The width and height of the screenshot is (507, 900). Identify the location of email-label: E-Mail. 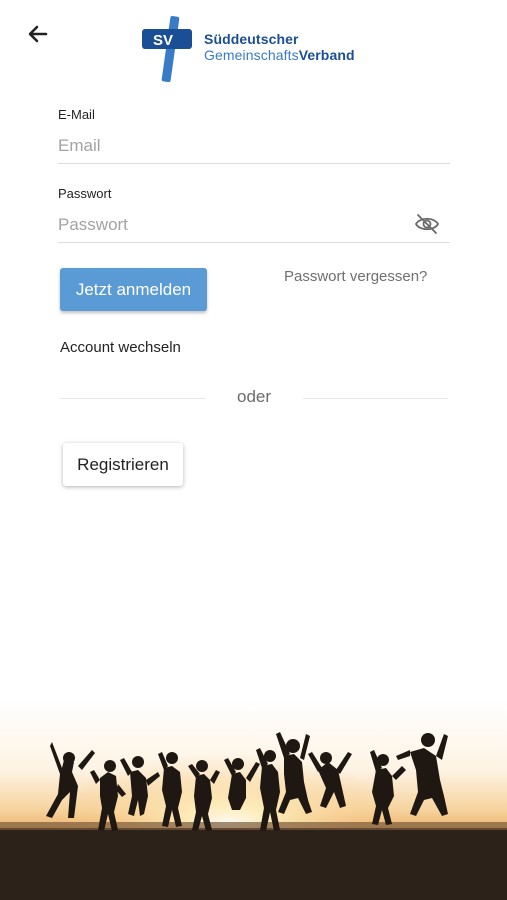
(76, 114).